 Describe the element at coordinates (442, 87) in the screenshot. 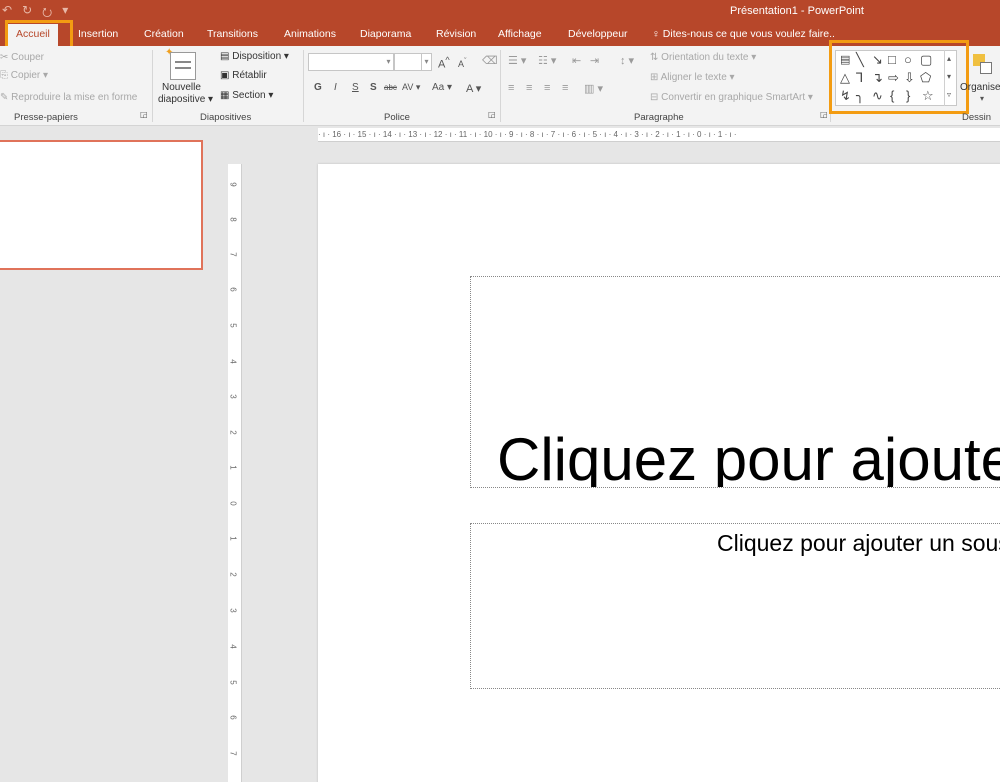

I see `change-case-button: Aa ▾` at that location.